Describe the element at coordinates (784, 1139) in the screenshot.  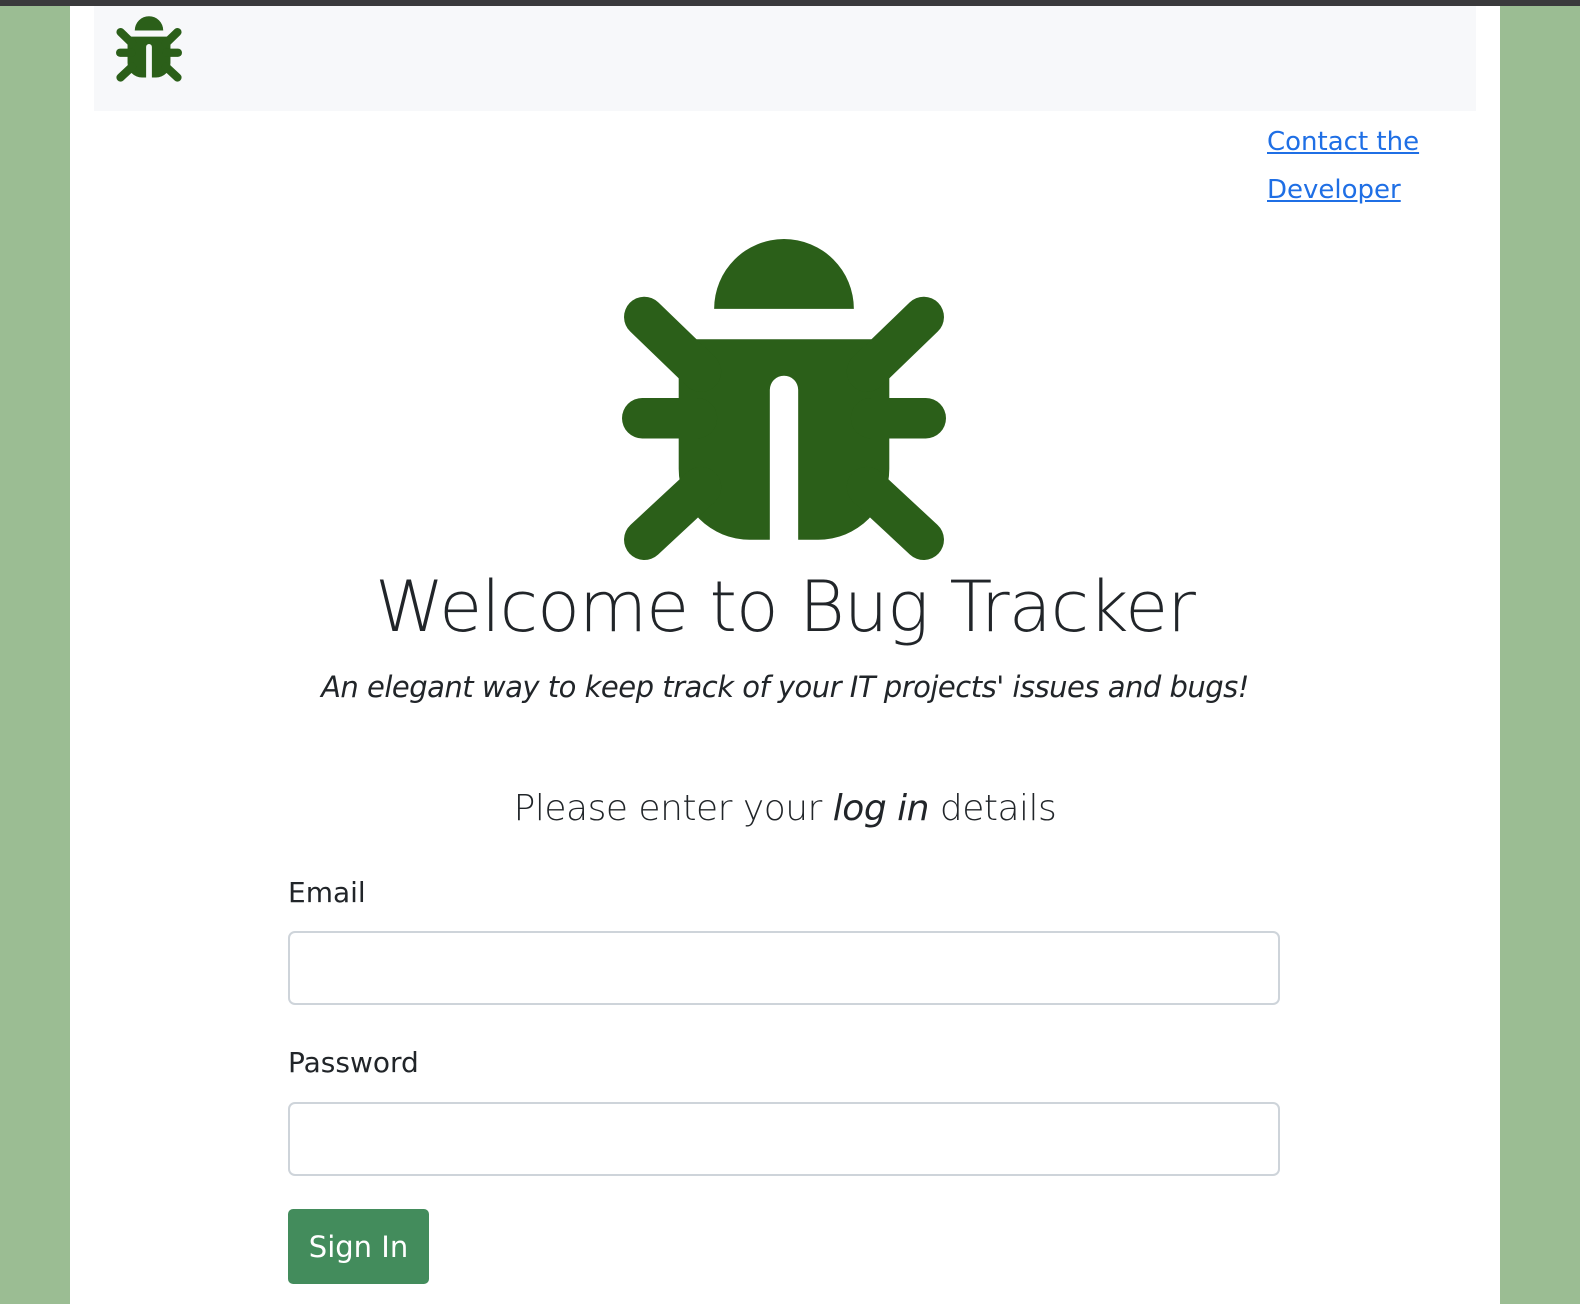
I see `password-field` at that location.